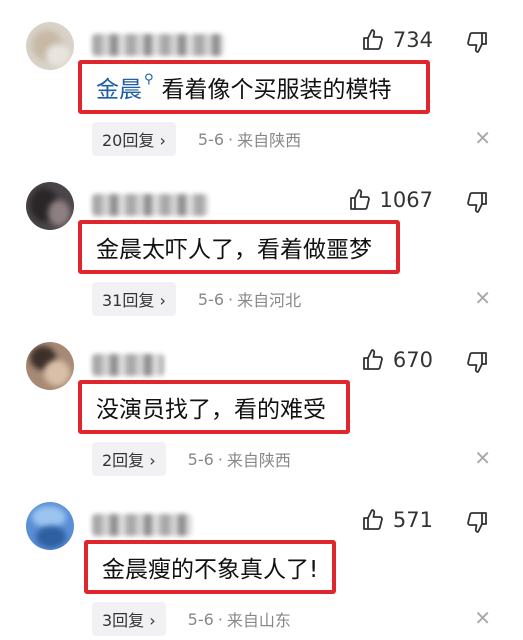 The image size is (523, 640). I want to click on comment-text: 没演员找了，看的难受, so click(211, 410).